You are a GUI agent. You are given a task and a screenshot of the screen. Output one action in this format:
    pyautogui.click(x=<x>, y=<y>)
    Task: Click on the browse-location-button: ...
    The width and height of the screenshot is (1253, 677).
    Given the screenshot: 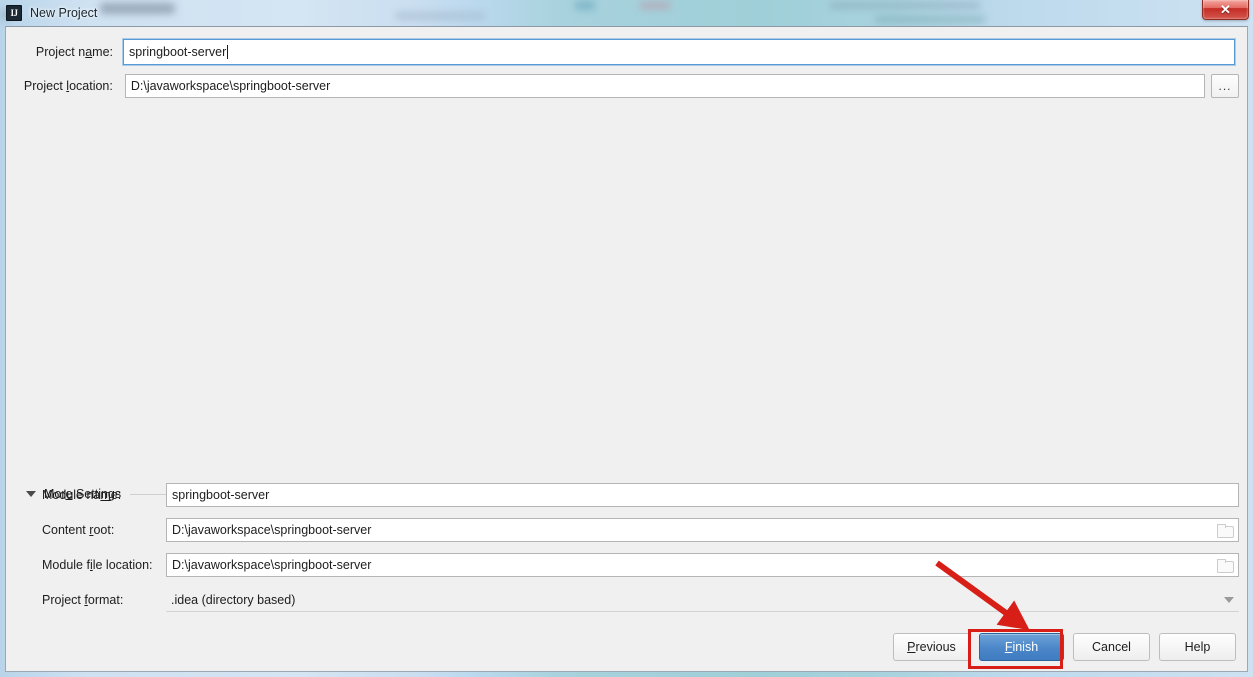 What is the action you would take?
    pyautogui.click(x=1225, y=86)
    